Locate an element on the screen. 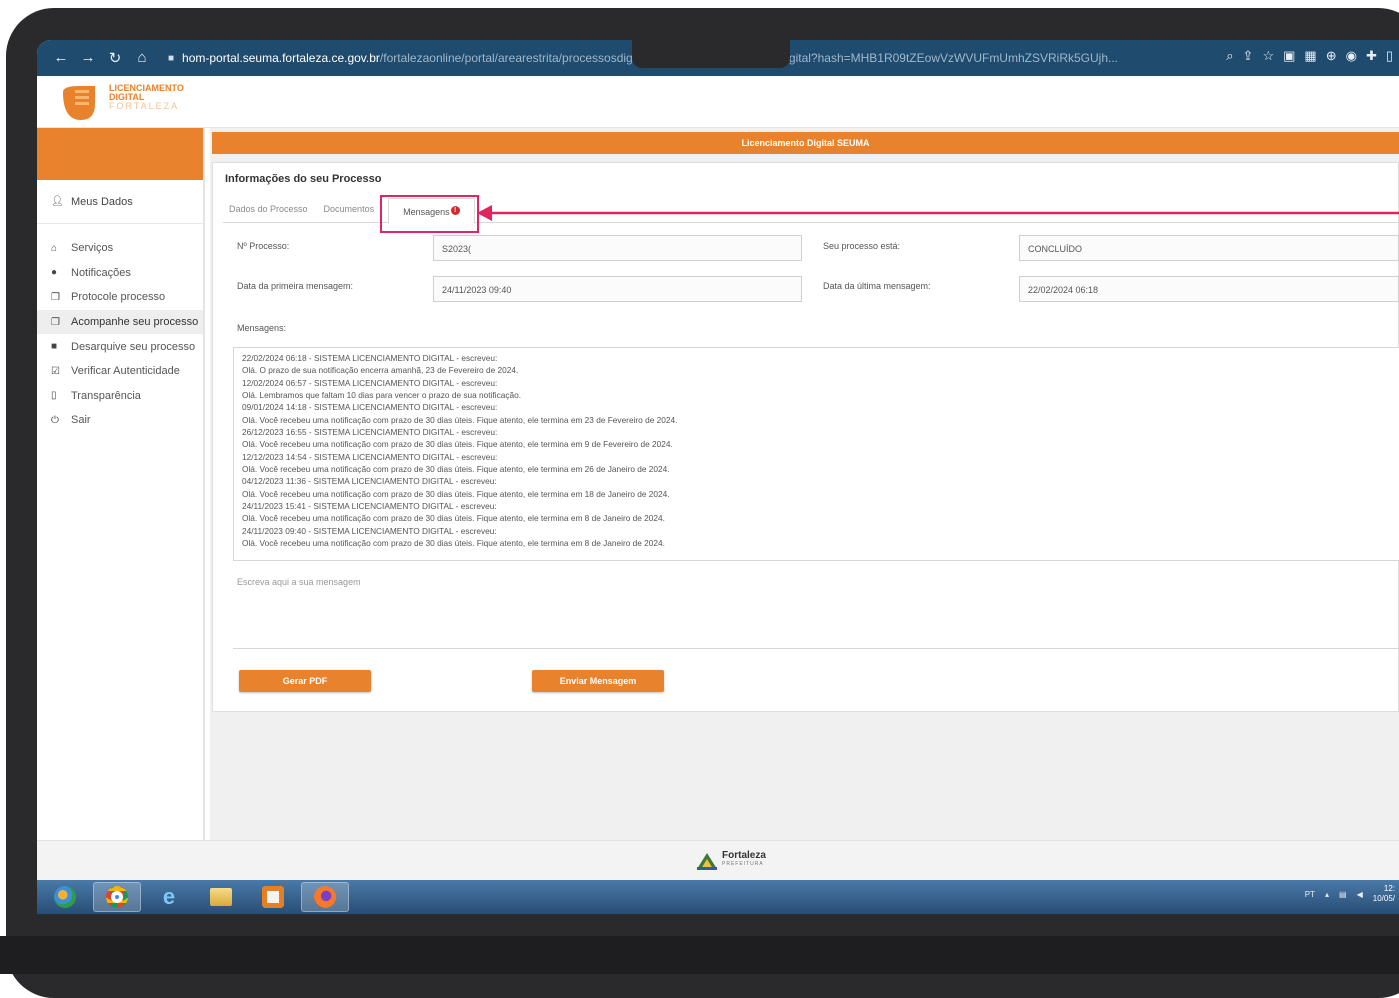 The width and height of the screenshot is (1399, 998). clock: 12: 10/05/ is located at coordinates (1384, 894).